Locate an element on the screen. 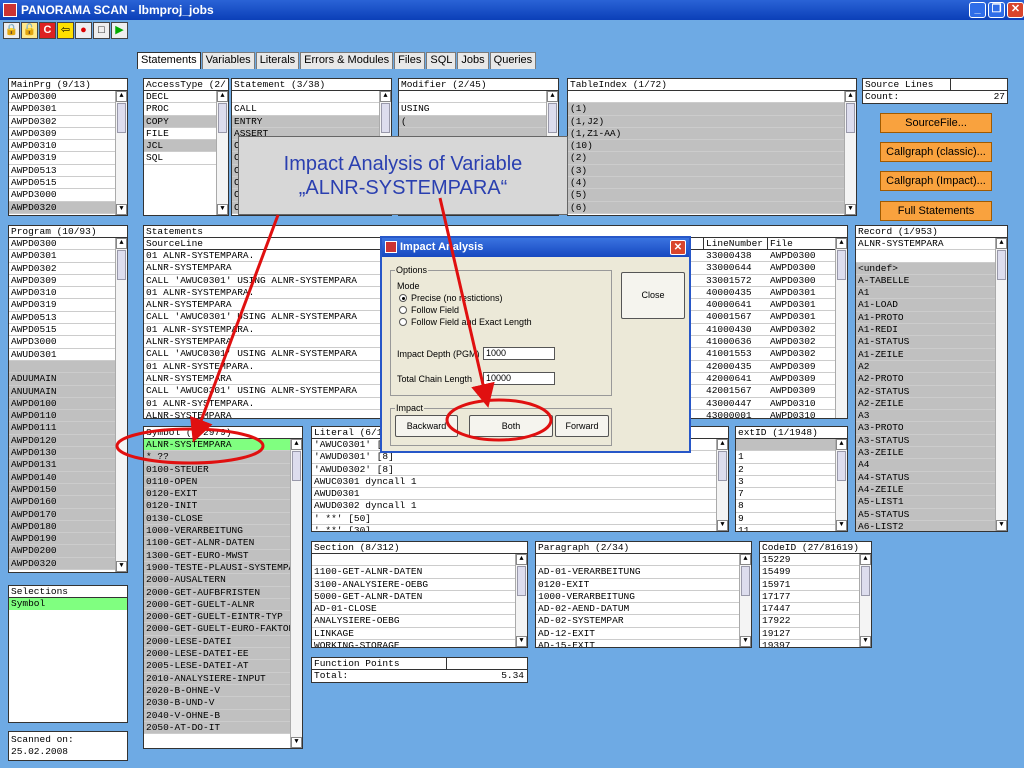 This screenshot has height=768, width=1024. list-item: AWPD0301 is located at coordinates (68, 256).